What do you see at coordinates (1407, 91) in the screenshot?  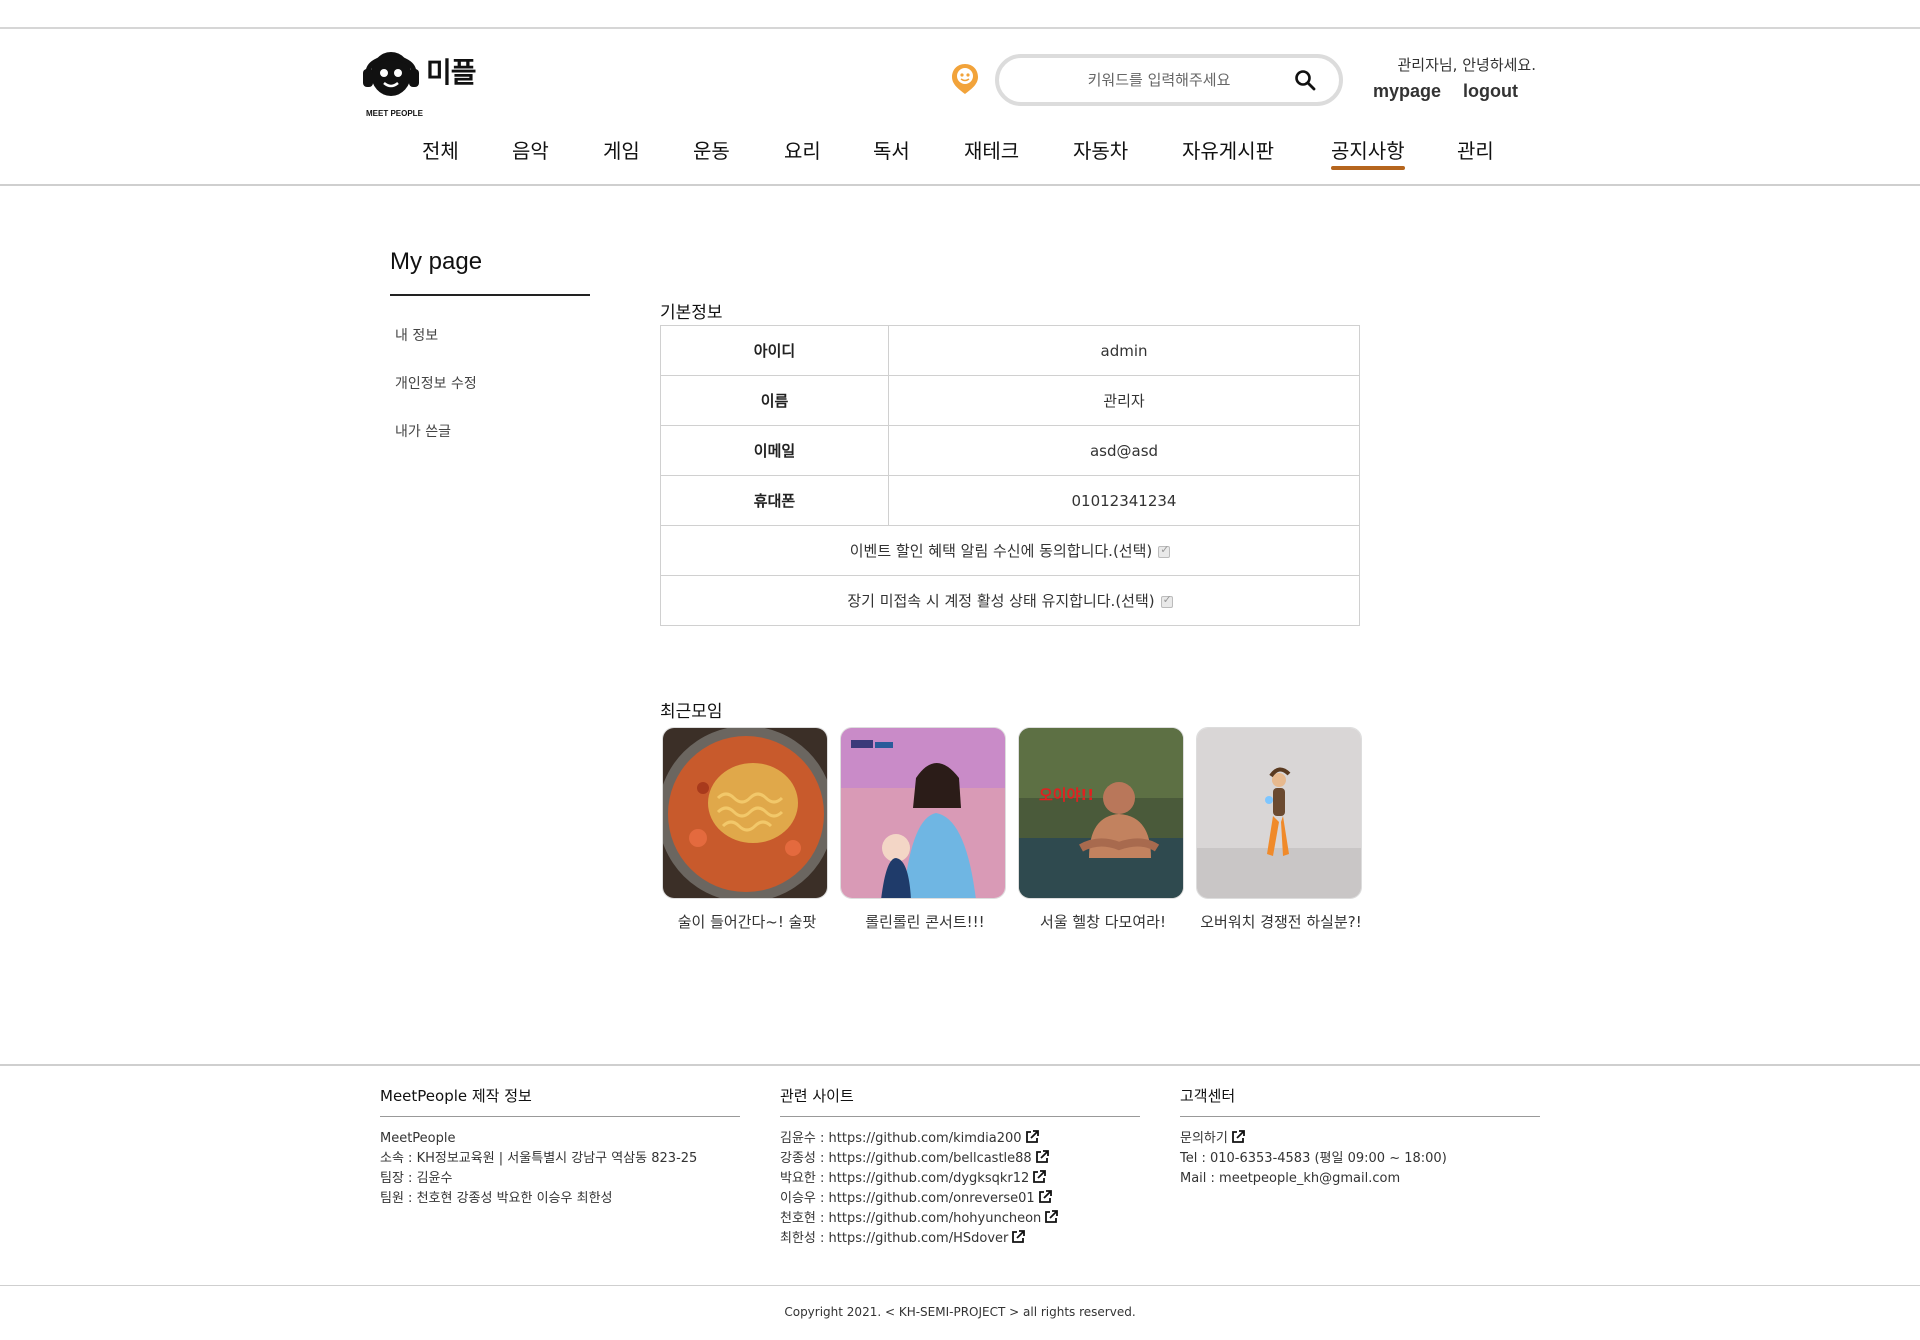 I see `mypage-link: mypage` at bounding box center [1407, 91].